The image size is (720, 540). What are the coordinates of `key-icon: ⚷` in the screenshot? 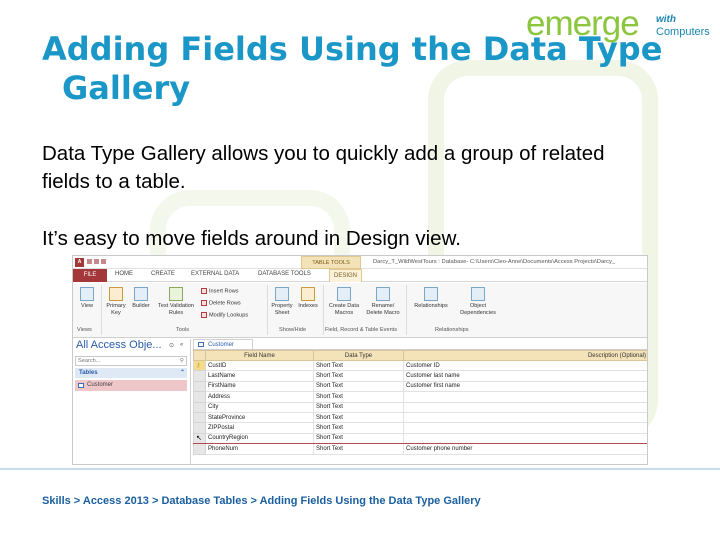 It's located at (198, 366).